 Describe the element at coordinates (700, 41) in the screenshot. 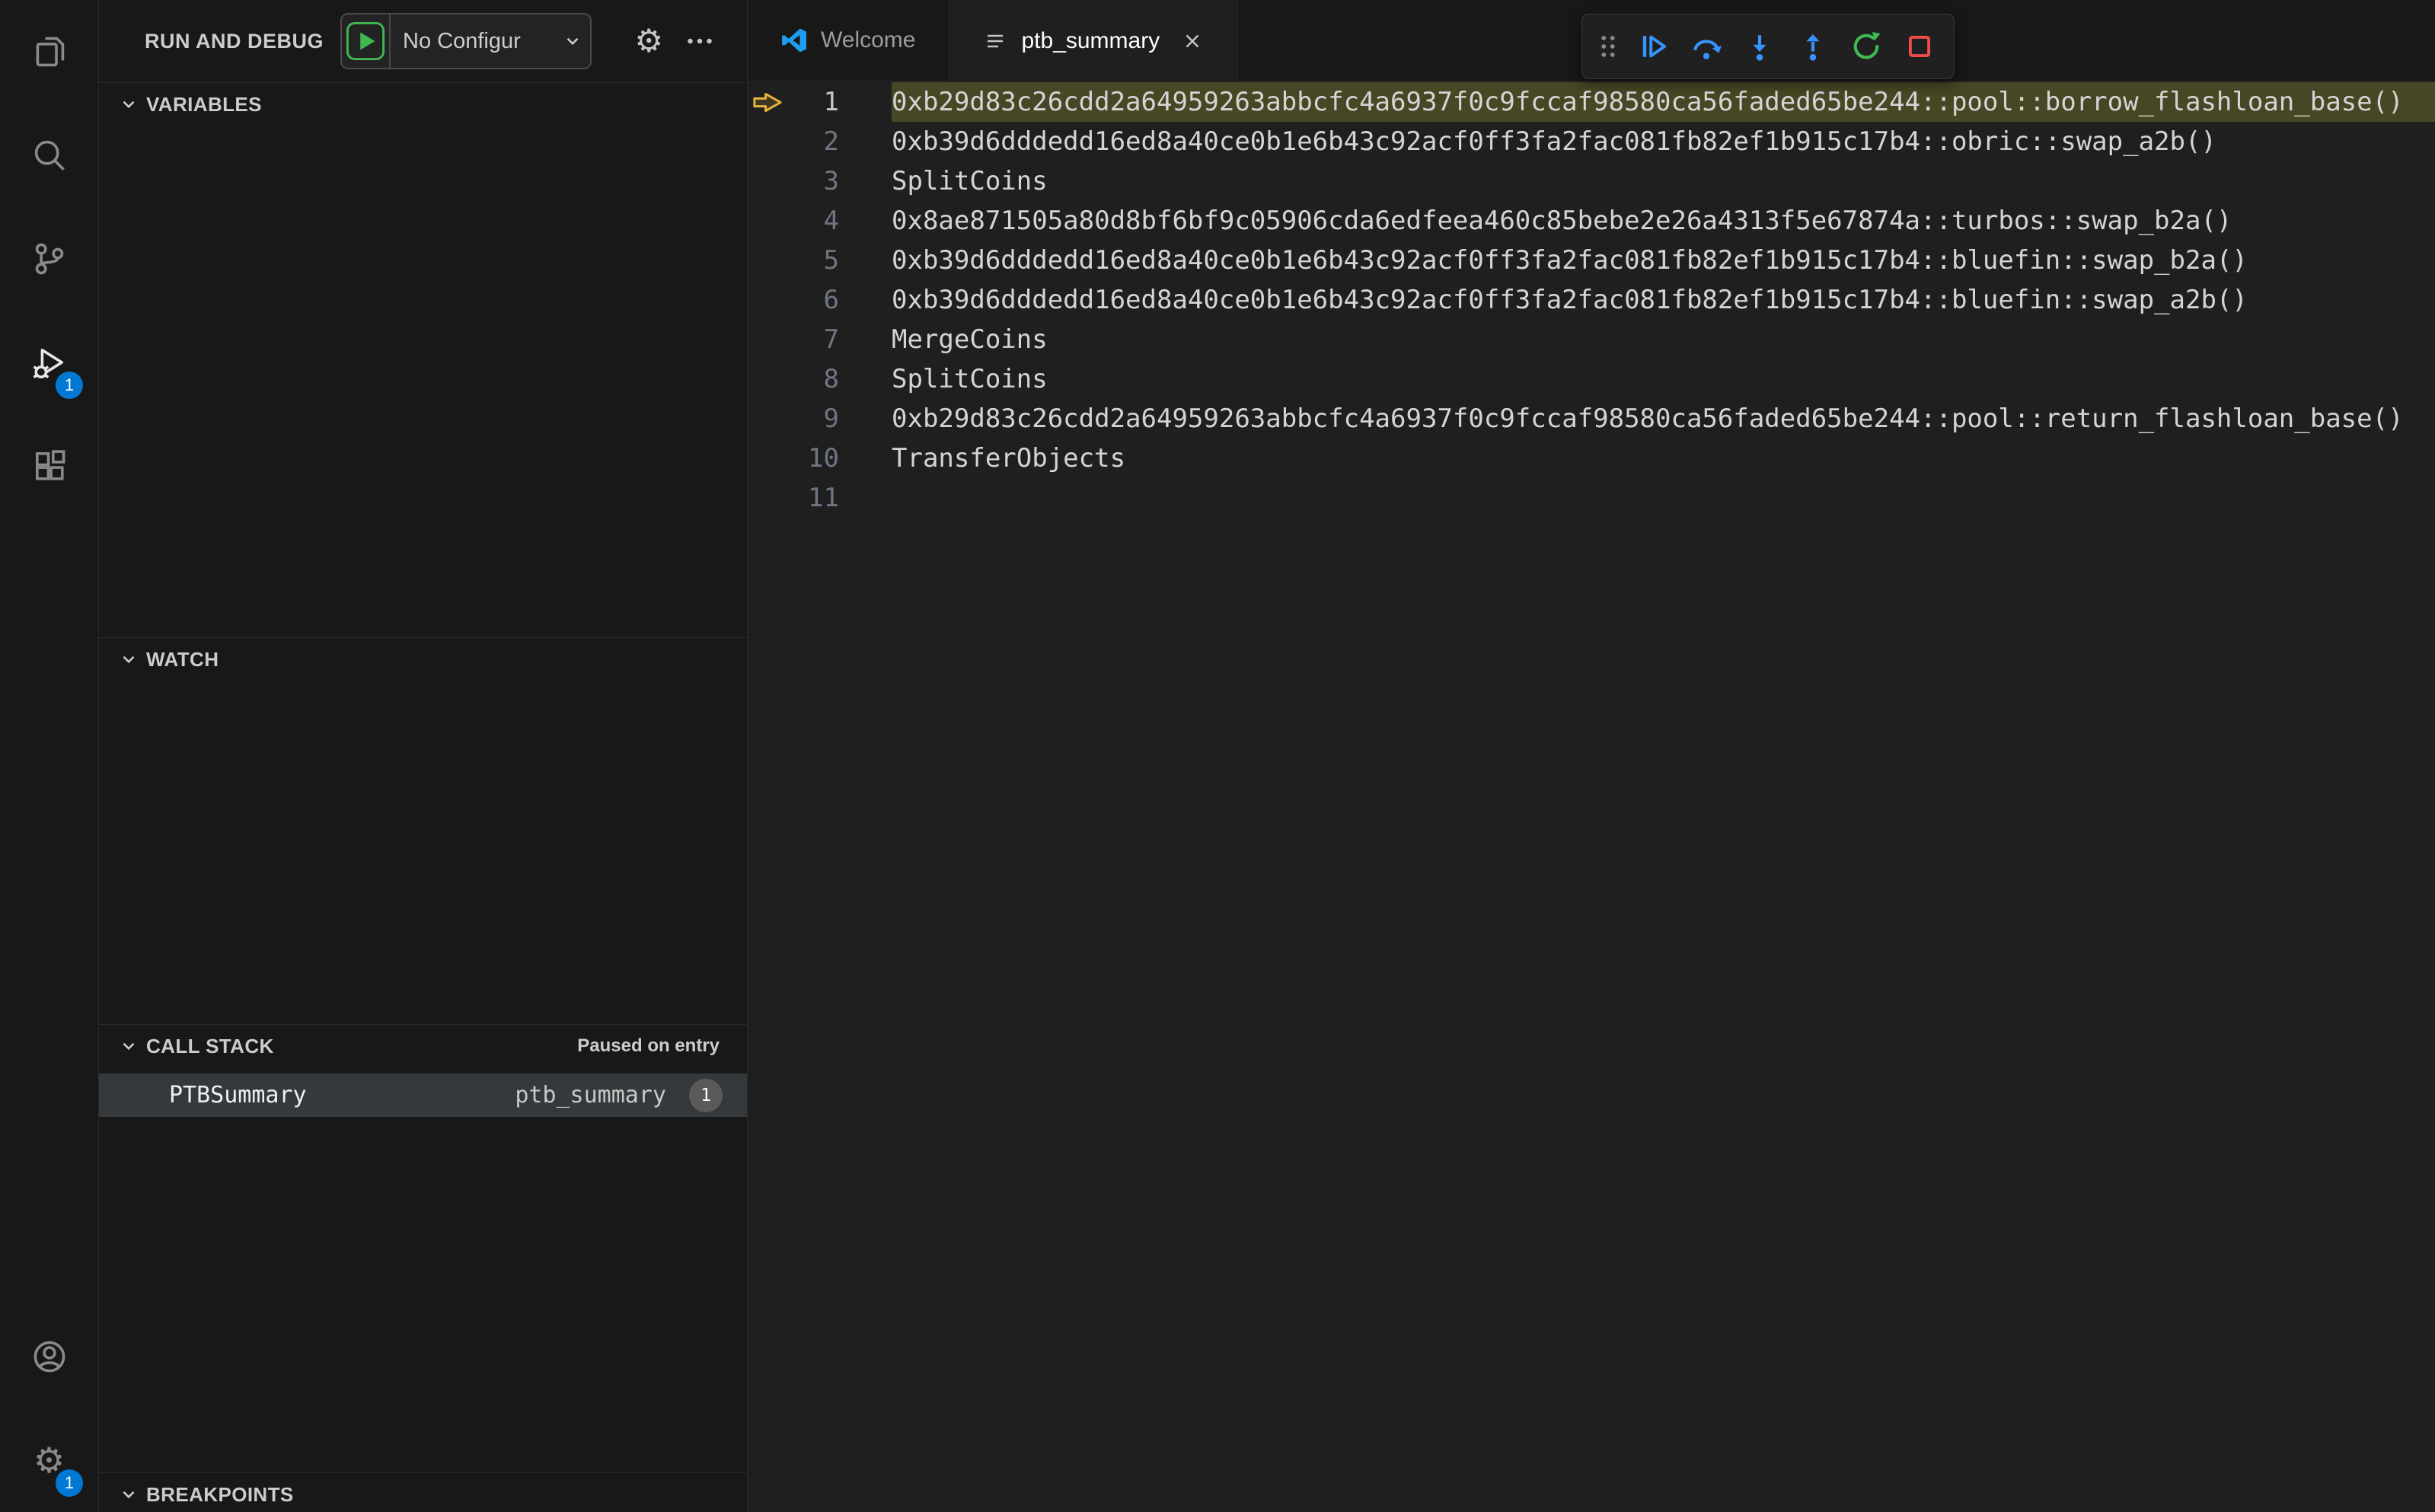

I see `more-actions-icon` at that location.